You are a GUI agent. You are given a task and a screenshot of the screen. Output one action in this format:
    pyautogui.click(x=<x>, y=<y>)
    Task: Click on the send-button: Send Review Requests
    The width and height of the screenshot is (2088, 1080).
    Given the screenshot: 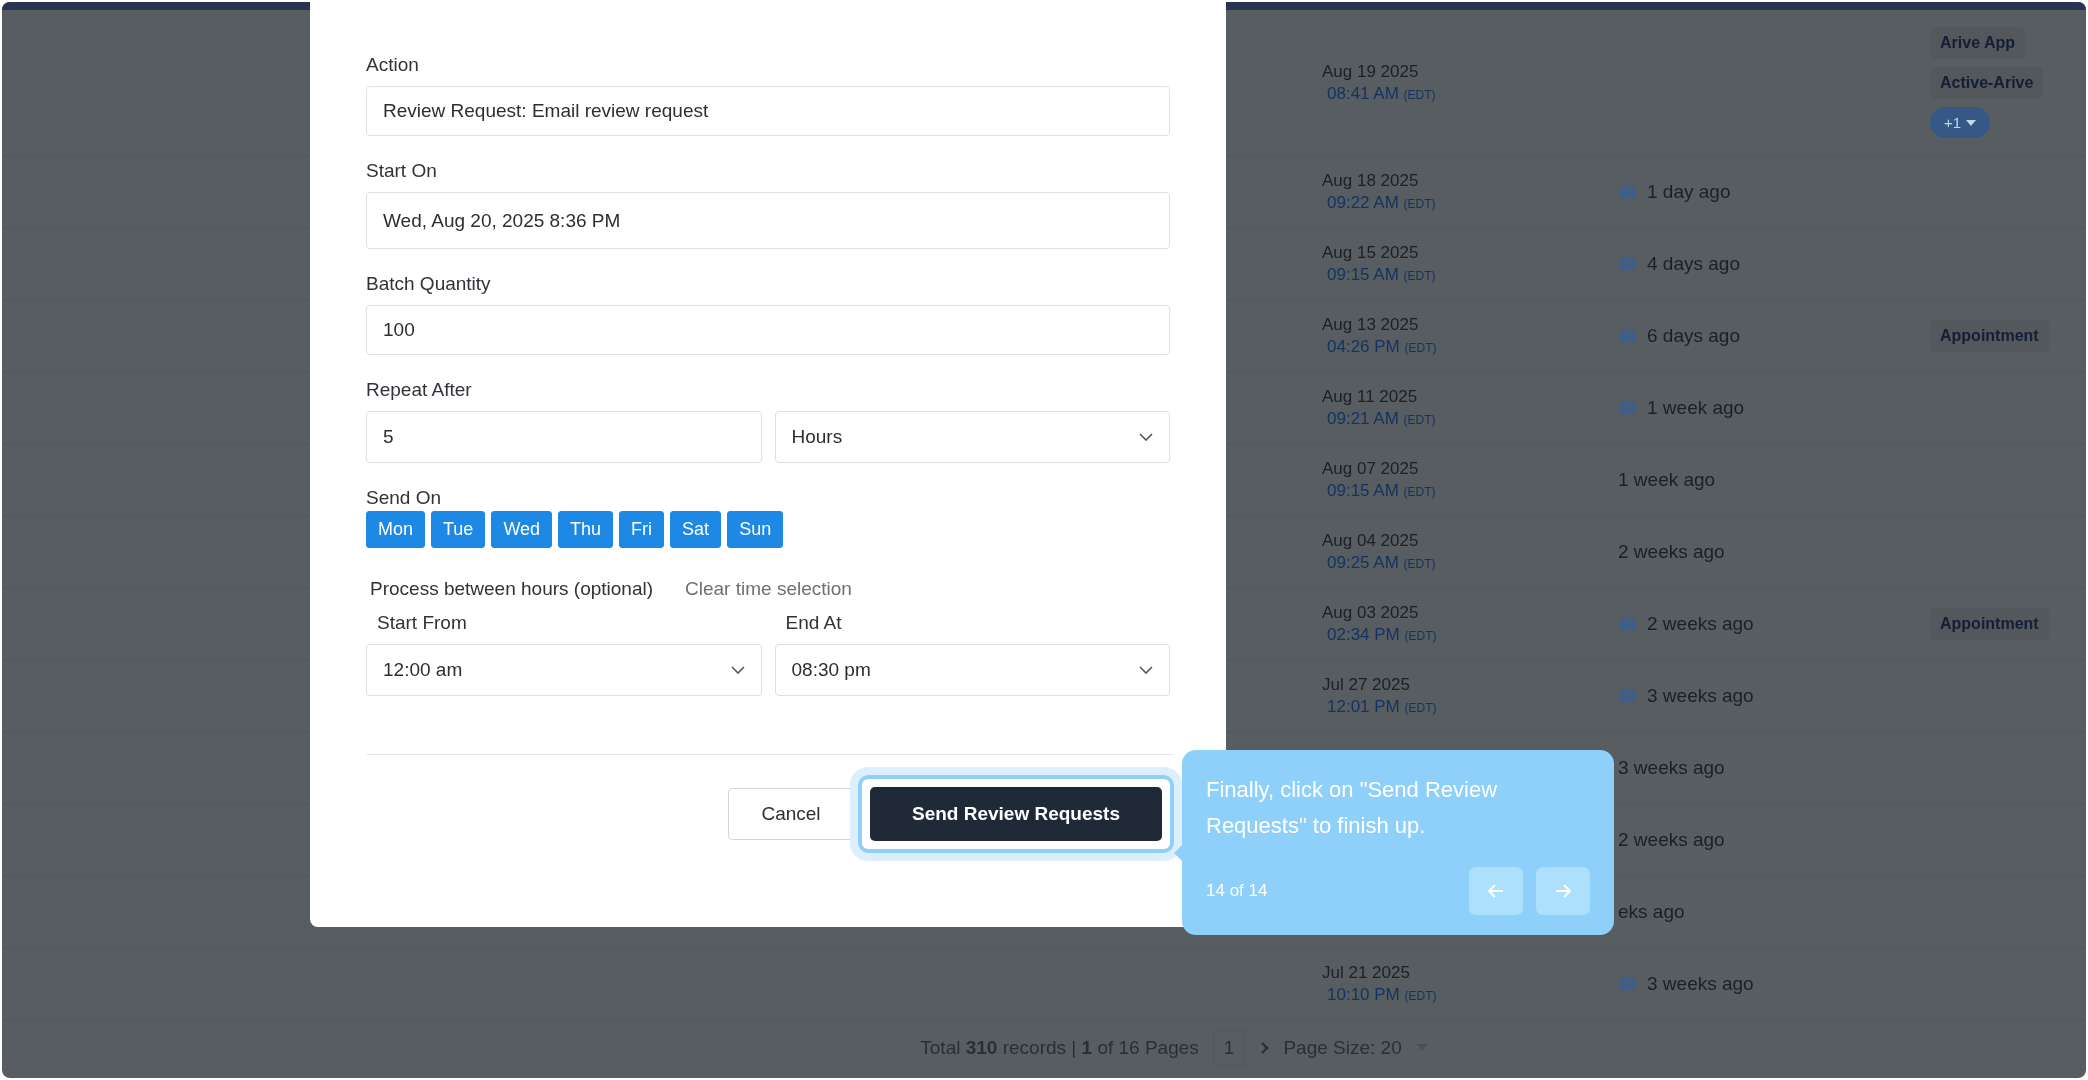 What is the action you would take?
    pyautogui.click(x=1016, y=814)
    